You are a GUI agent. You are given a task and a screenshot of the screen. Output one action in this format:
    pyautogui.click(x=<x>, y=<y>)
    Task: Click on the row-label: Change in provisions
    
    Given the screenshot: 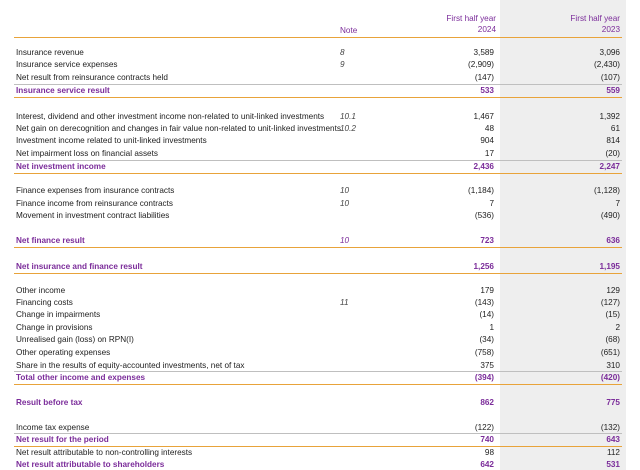 What is the action you would take?
    pyautogui.click(x=54, y=327)
    